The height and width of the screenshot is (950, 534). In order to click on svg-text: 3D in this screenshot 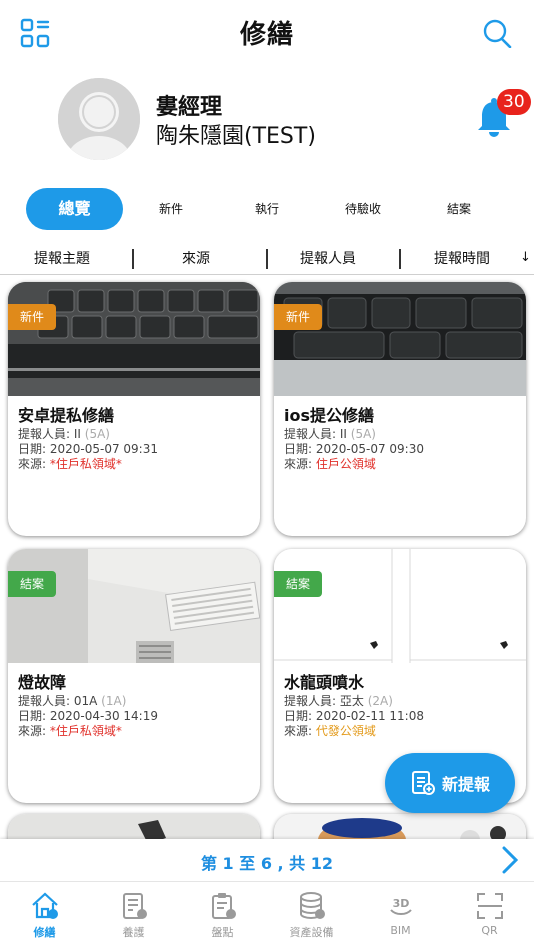, I will do `click(400, 903)`.